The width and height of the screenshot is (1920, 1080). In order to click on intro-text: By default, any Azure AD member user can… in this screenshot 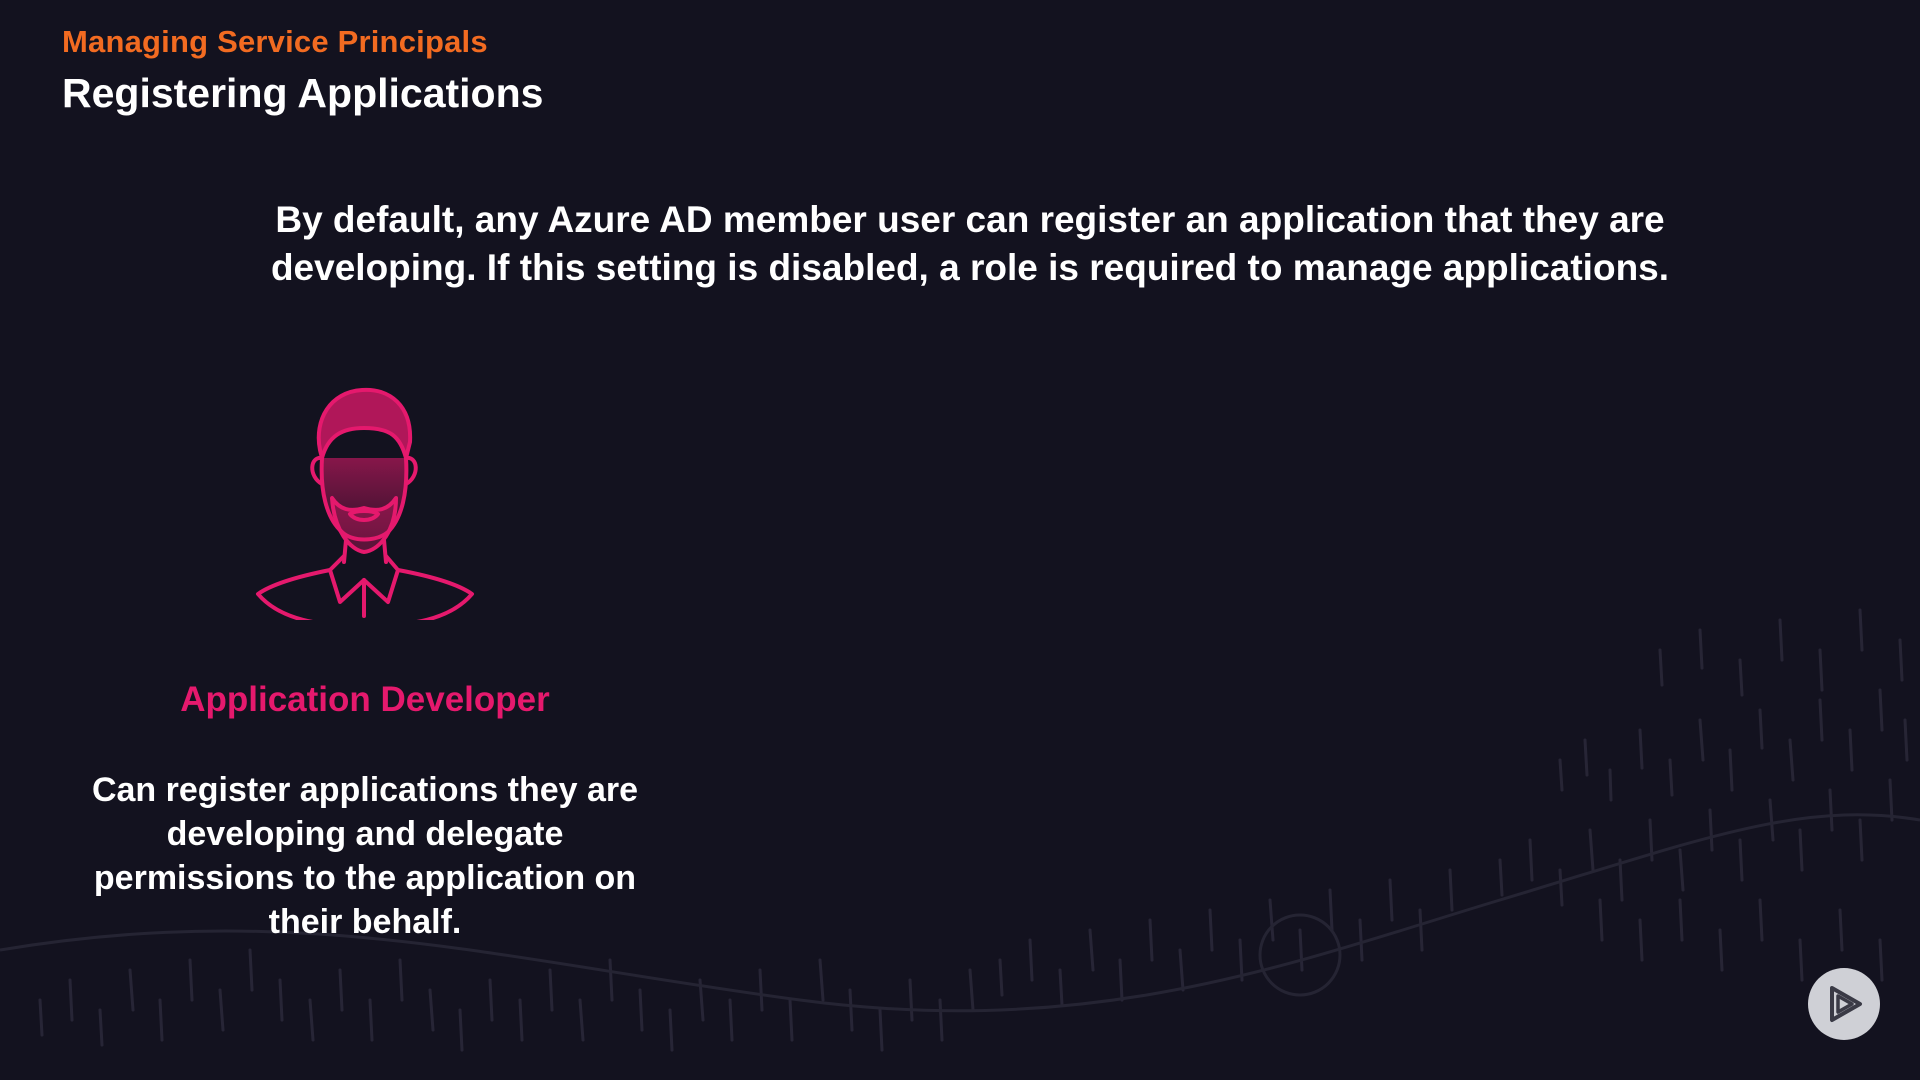, I will do `click(970, 243)`.